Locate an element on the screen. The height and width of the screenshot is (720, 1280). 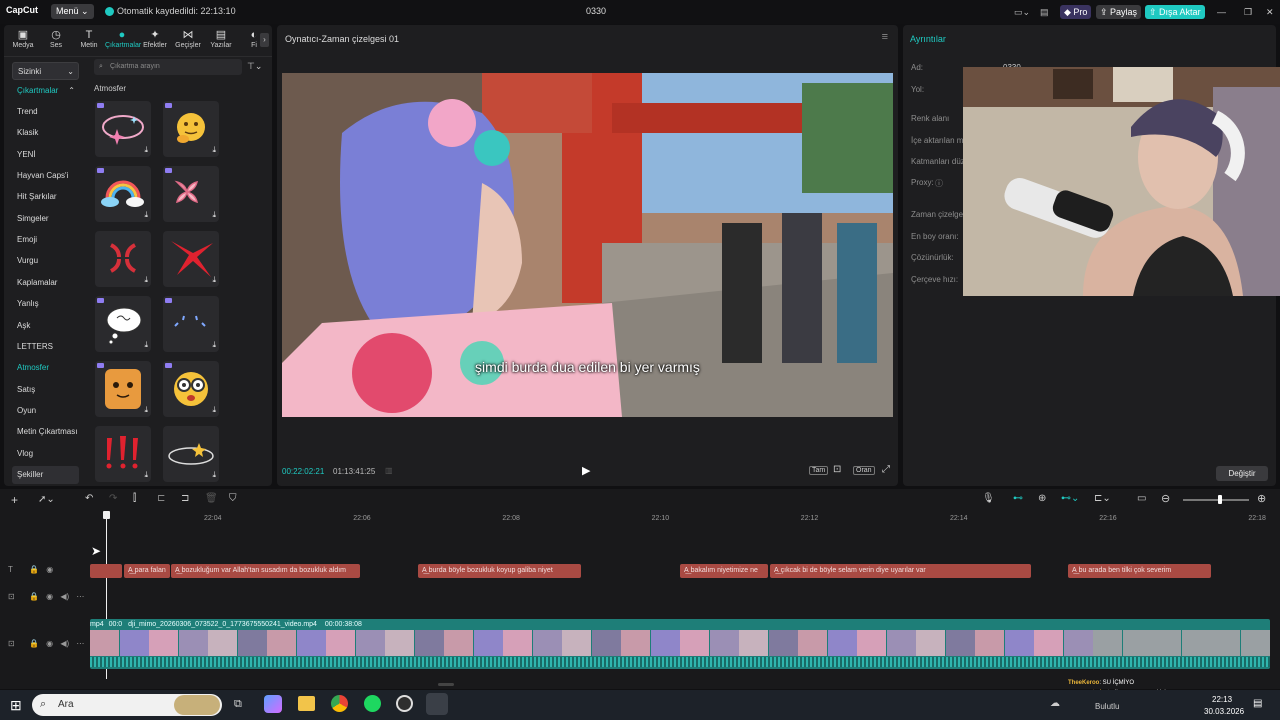
sidebar-item: Atmosfer is located at coordinates (45, 368).